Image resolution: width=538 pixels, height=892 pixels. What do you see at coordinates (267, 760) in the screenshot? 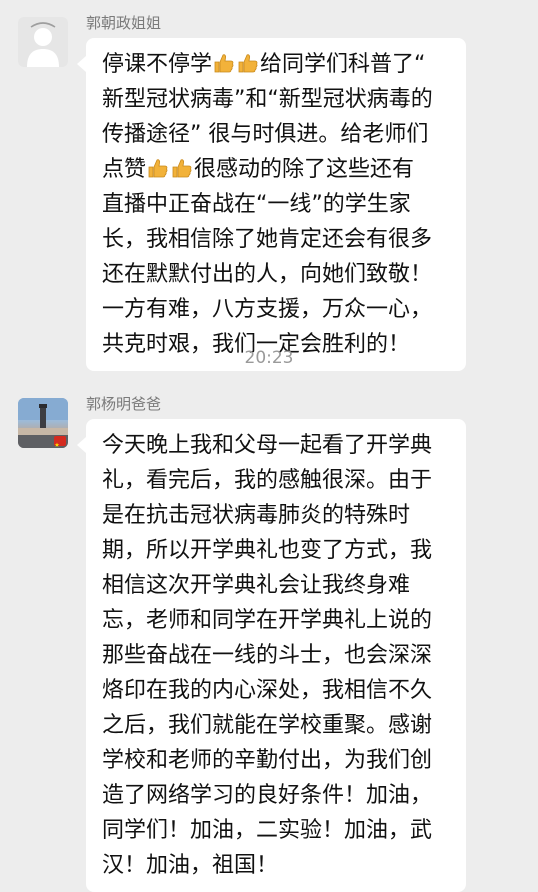
I see `message-text: 学校和老师的辛勤付出，为我们创` at bounding box center [267, 760].